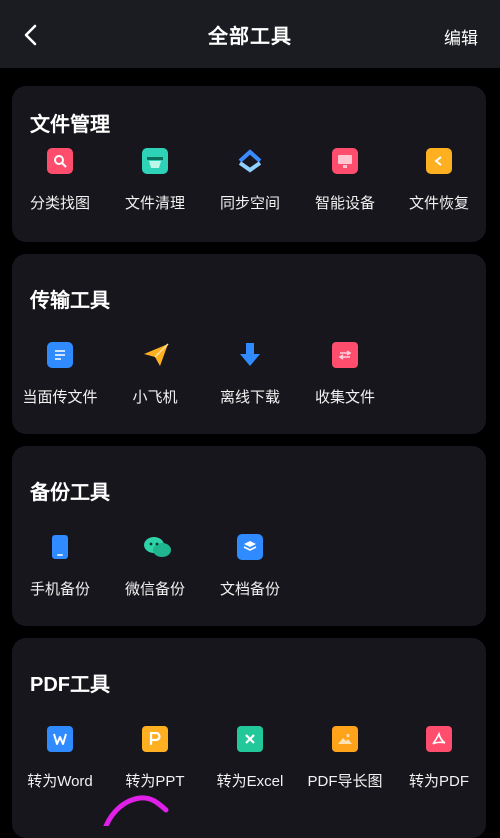 This screenshot has height=838, width=500. What do you see at coordinates (154, 203) in the screenshot?
I see `tool-label: 文件清理` at bounding box center [154, 203].